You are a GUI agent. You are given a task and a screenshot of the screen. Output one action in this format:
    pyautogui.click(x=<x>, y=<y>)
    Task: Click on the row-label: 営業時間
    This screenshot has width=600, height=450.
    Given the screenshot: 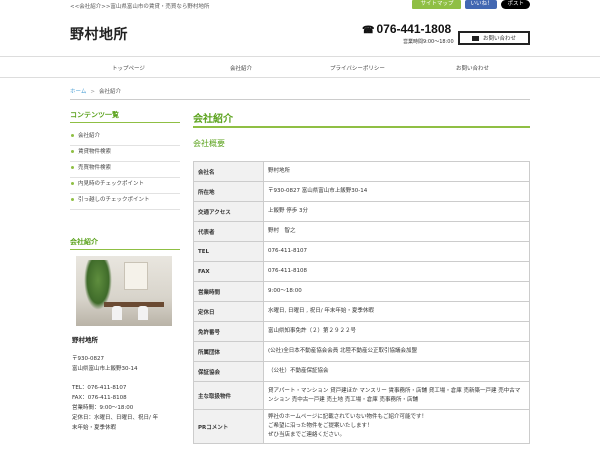 What is the action you would take?
    pyautogui.click(x=228, y=291)
    